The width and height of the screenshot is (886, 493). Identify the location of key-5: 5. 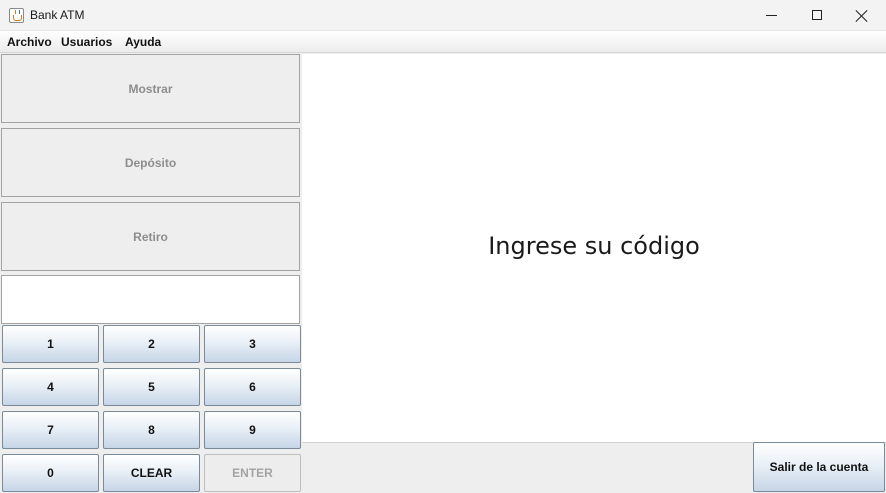
(151, 387).